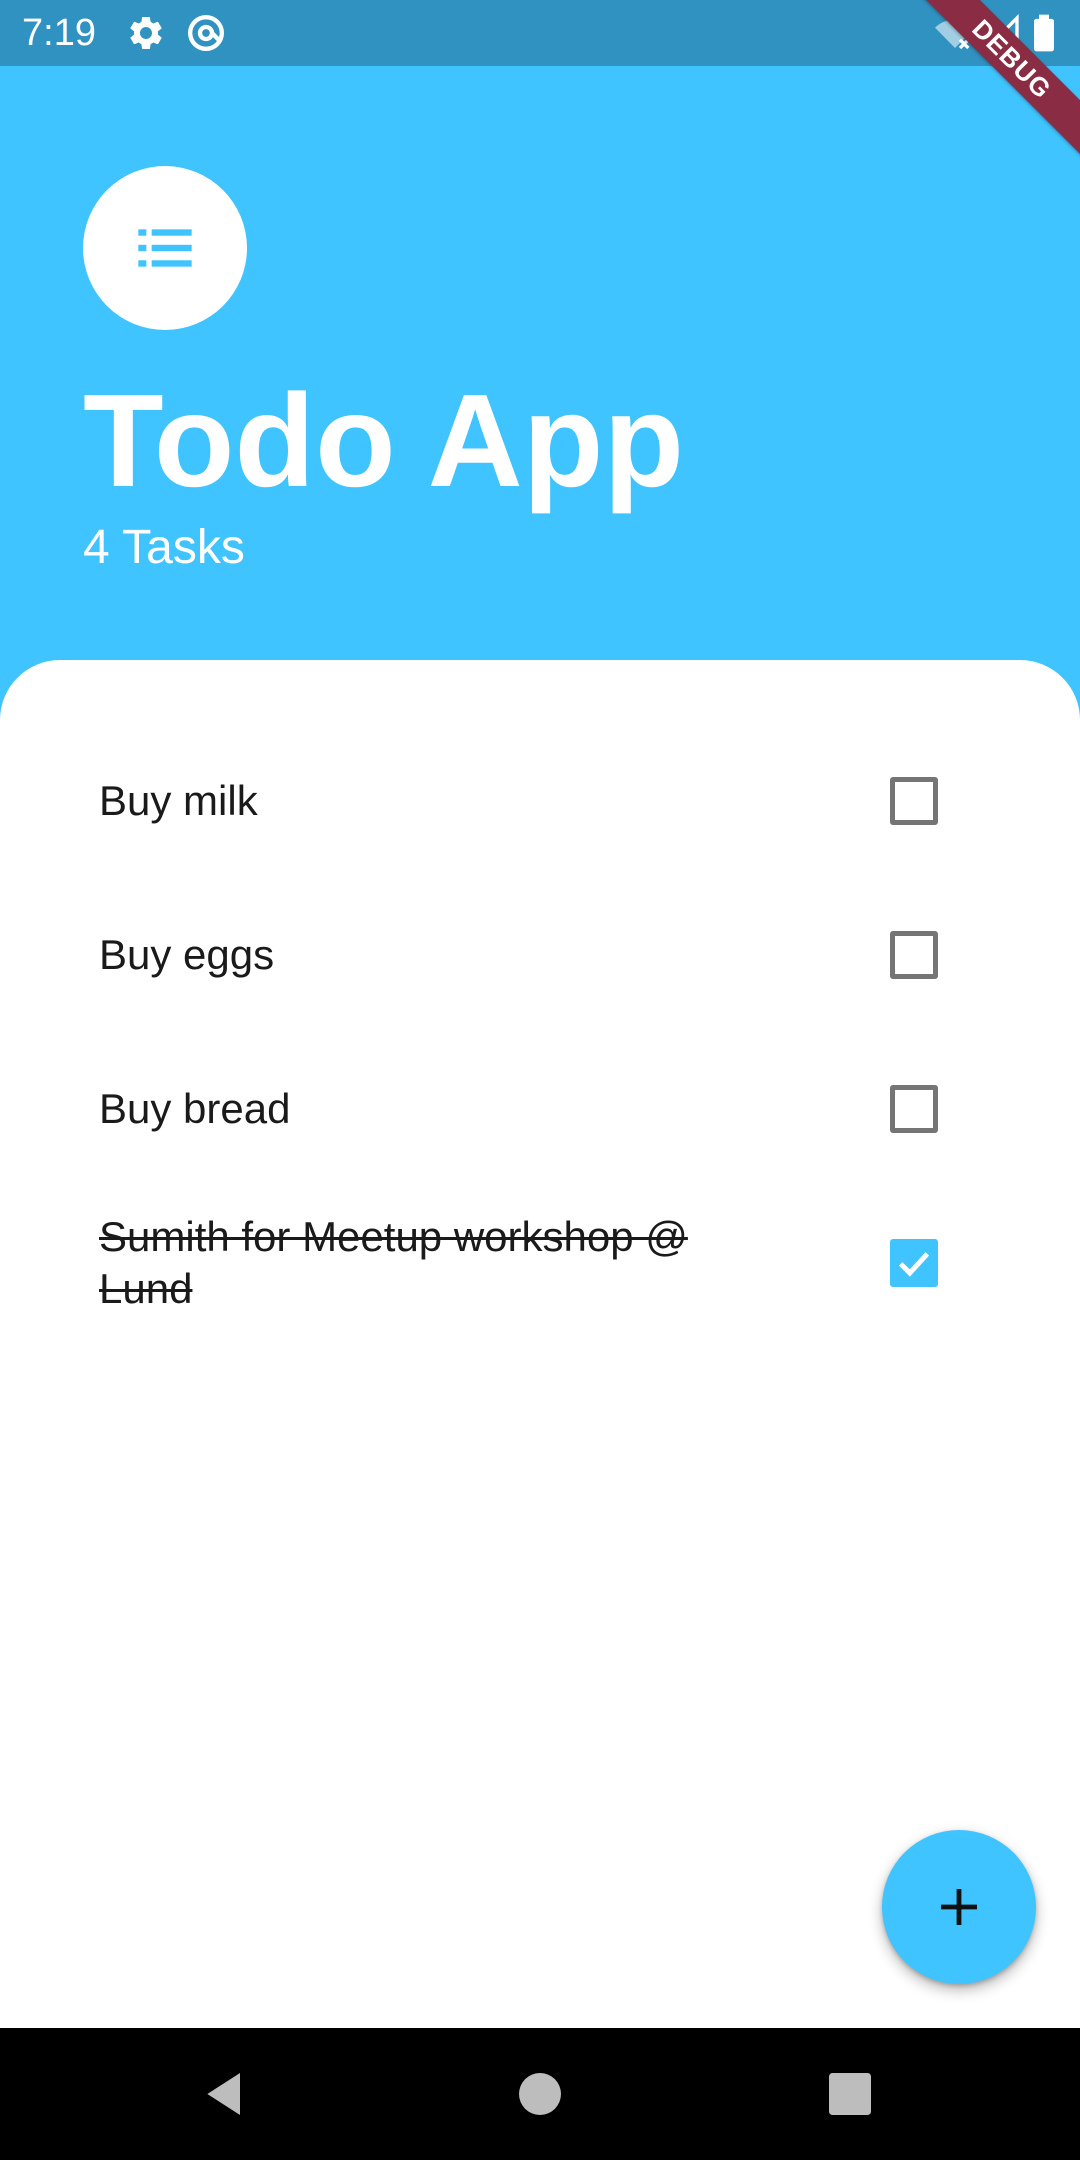 Image resolution: width=1080 pixels, height=2160 pixels. Describe the element at coordinates (178, 800) in the screenshot. I see `todo-label: Buy milk` at that location.